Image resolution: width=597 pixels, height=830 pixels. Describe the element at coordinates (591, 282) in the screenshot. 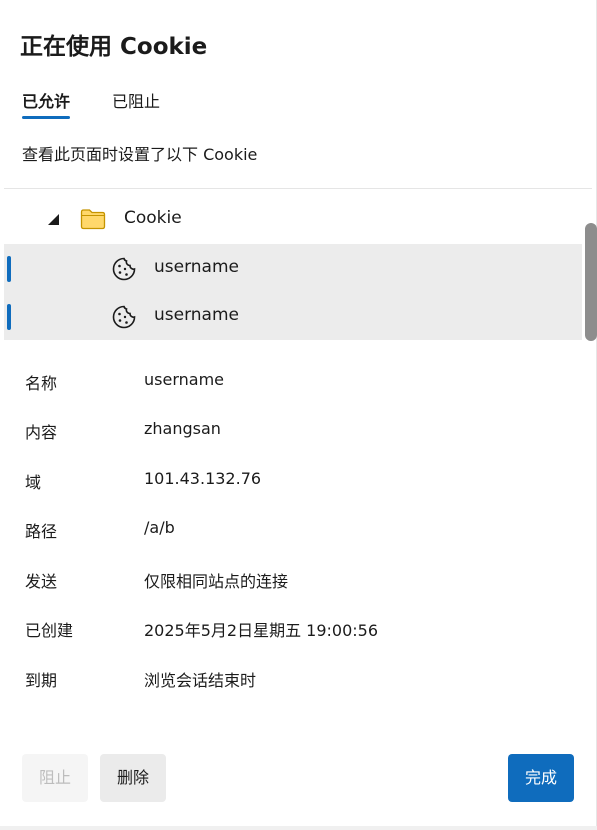

I see `tree-scrollbar` at that location.